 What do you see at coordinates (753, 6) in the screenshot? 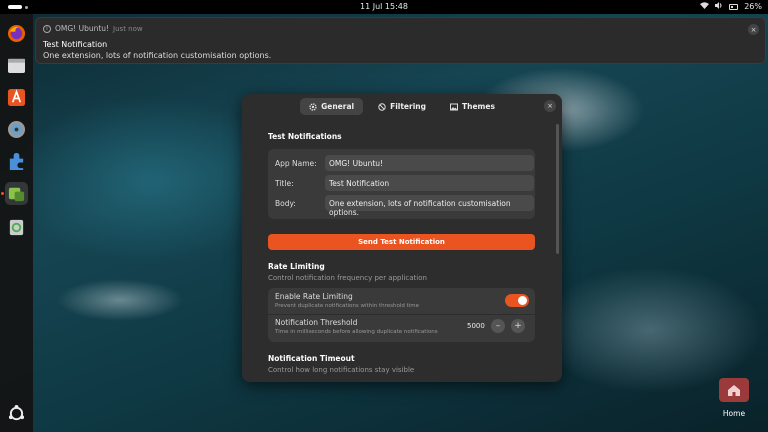
I see `battery-percentage: 26%` at bounding box center [753, 6].